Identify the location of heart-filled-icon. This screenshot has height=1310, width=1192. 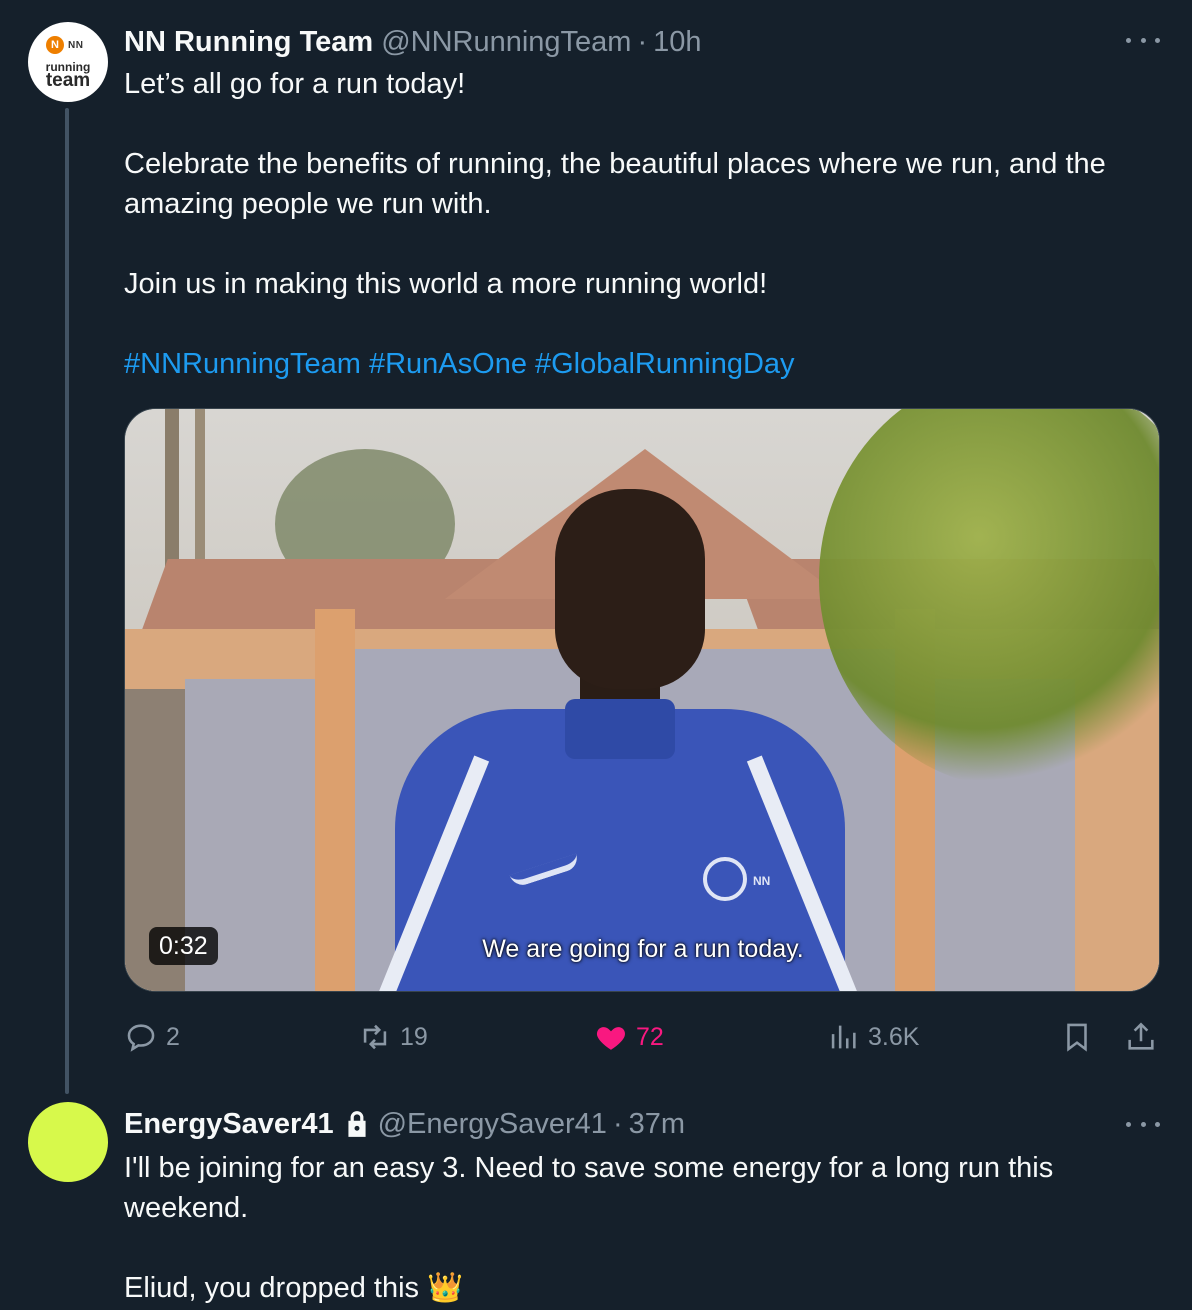
(611, 1038).